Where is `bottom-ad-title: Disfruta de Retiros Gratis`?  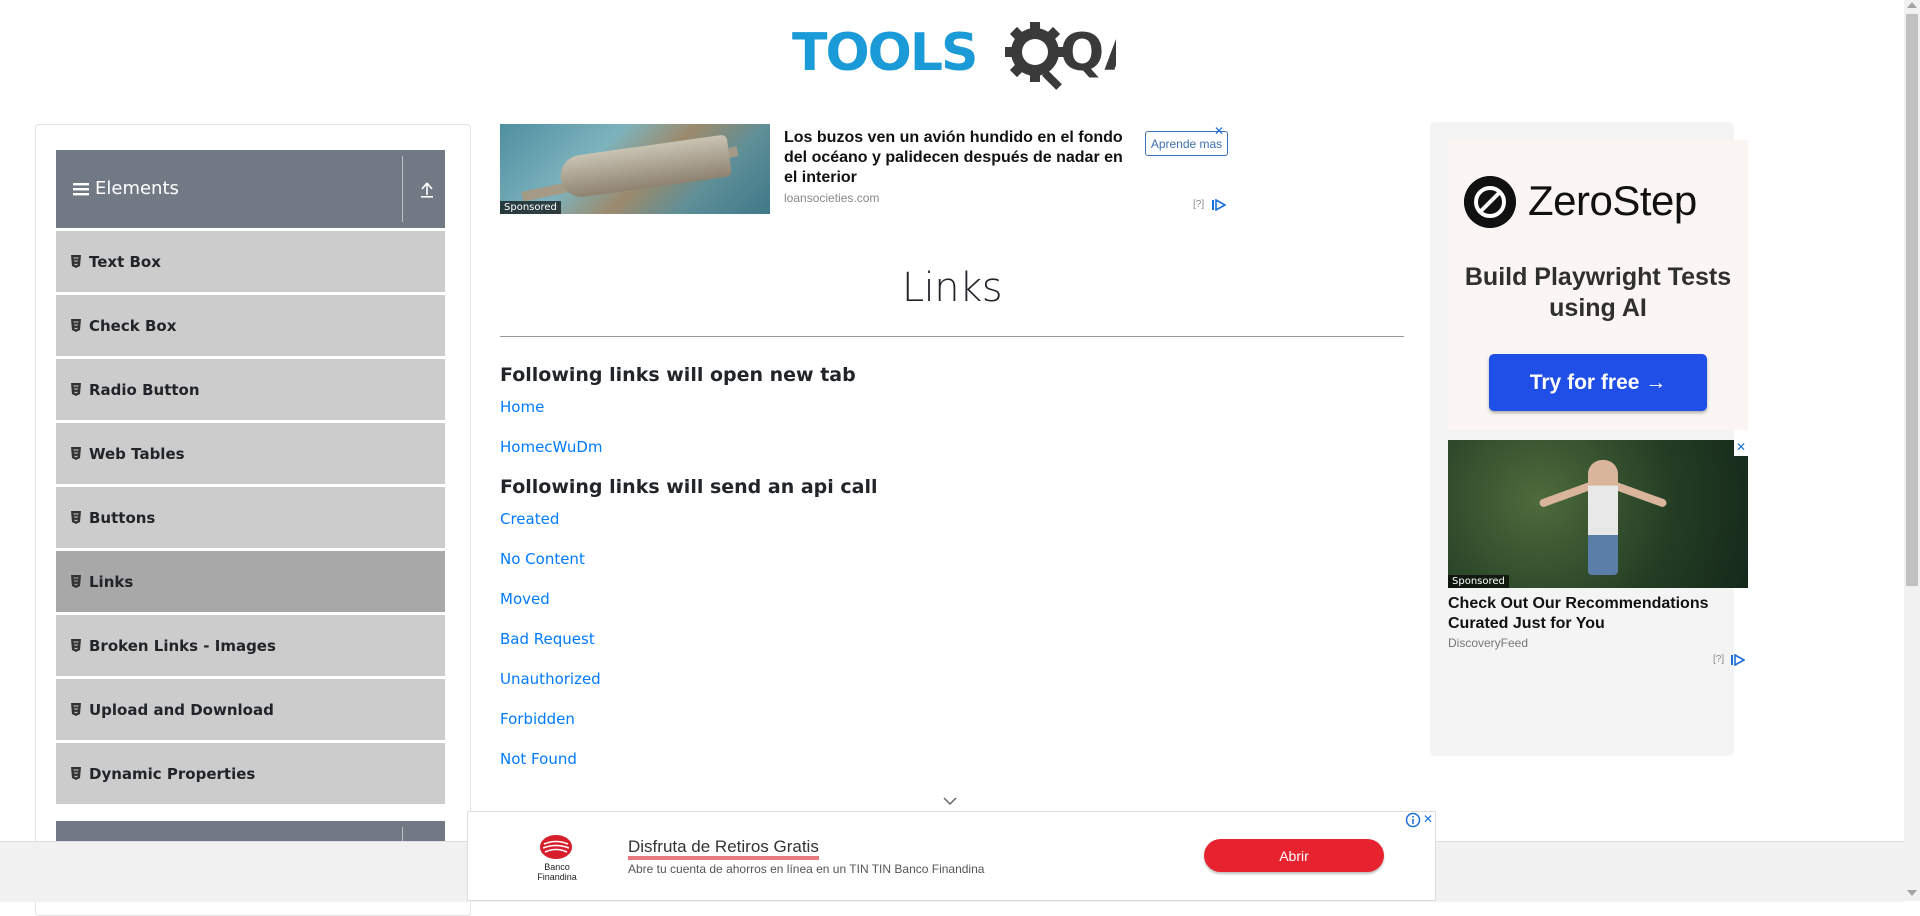
bottom-ad-title: Disfruta de Retiros Gratis is located at coordinates (723, 849).